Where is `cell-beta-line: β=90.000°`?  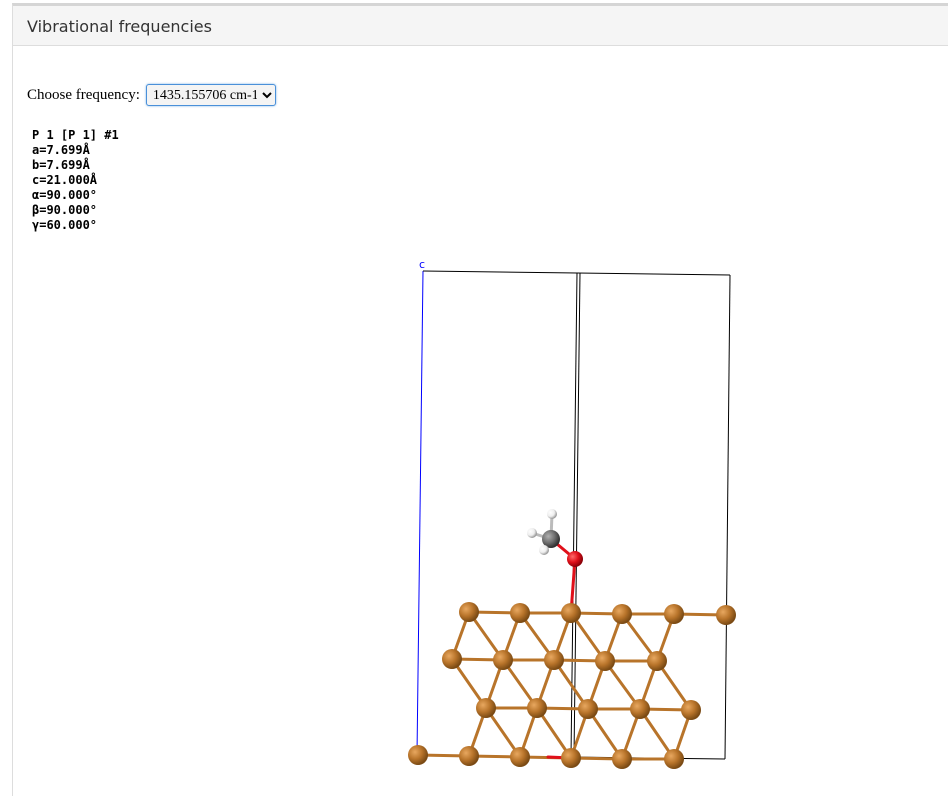
cell-beta-line: β=90.000° is located at coordinates (65, 210).